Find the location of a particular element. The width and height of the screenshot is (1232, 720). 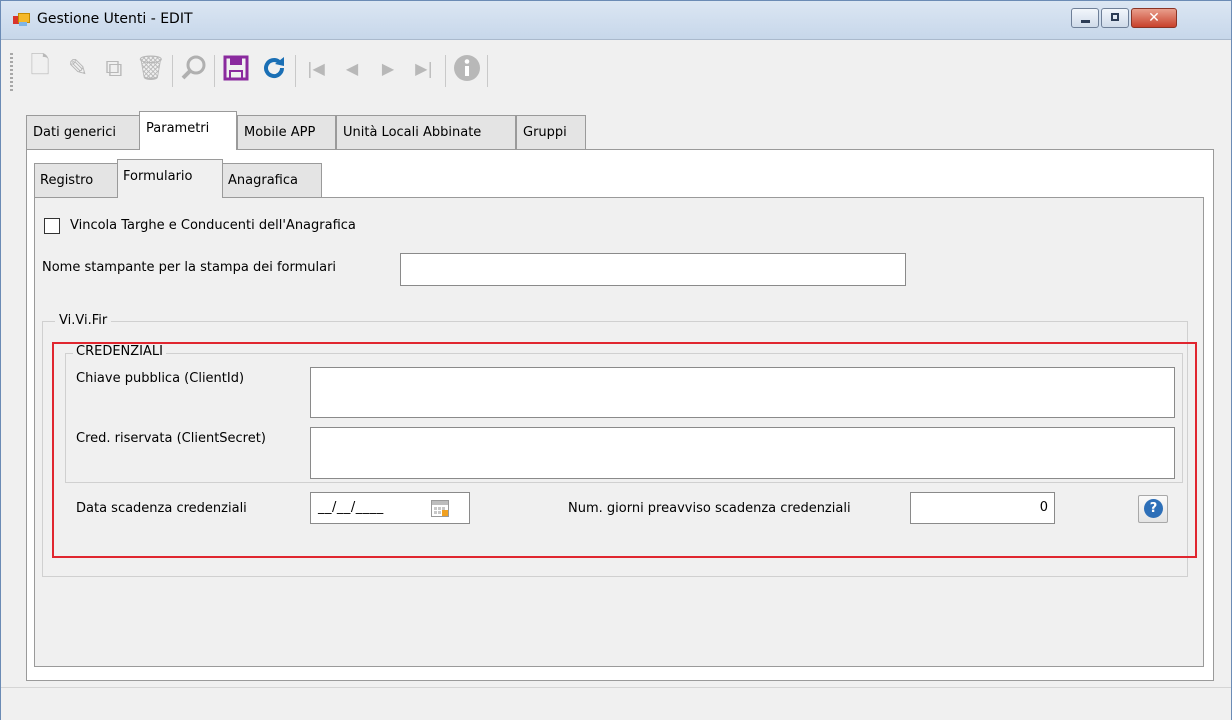

tab-mobile-app: Mobile APP is located at coordinates (286, 132).